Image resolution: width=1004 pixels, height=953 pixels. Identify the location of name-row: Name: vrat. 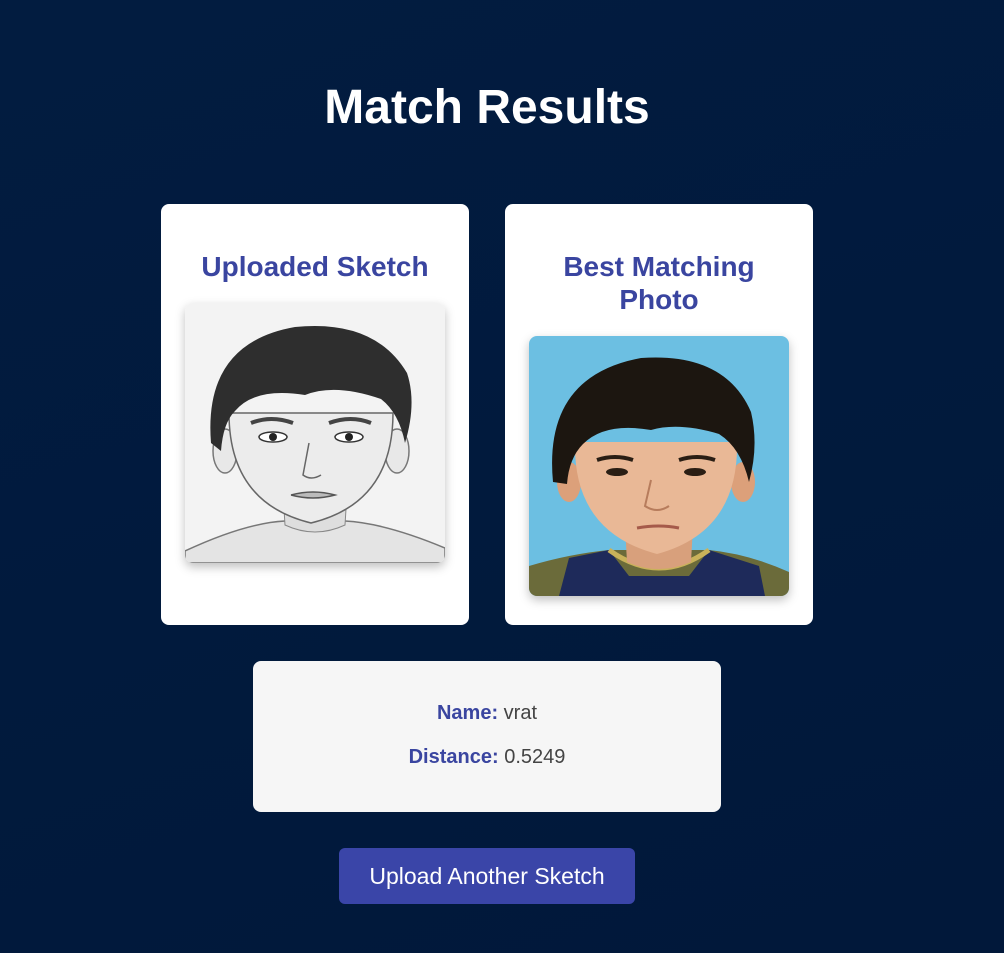
(487, 713).